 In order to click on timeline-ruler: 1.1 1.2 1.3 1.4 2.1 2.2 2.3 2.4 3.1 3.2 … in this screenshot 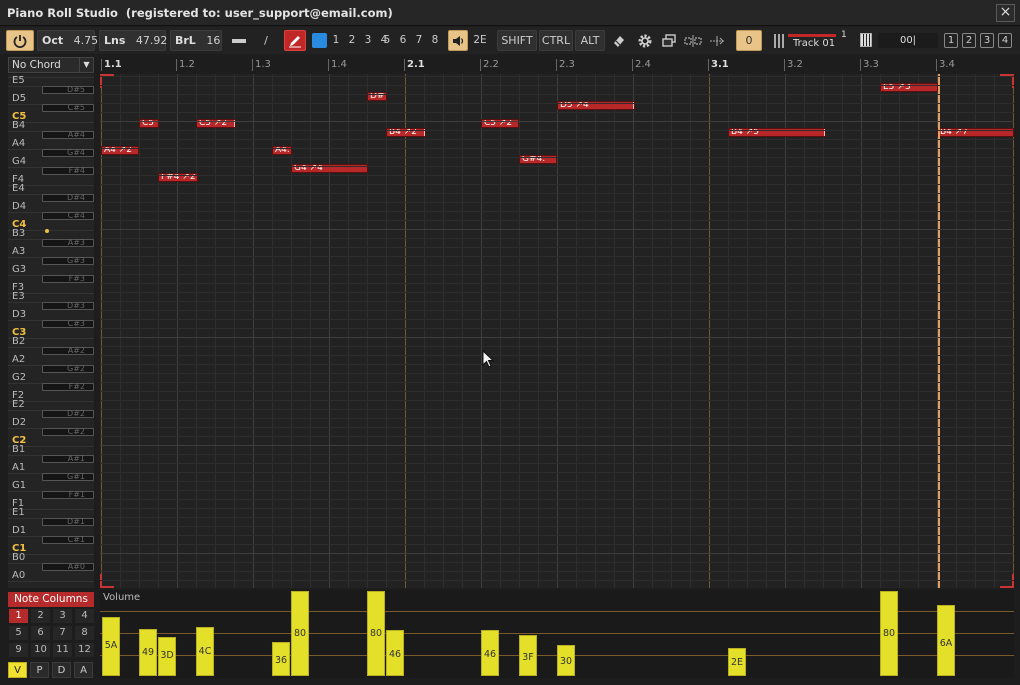, I will do `click(557, 65)`.